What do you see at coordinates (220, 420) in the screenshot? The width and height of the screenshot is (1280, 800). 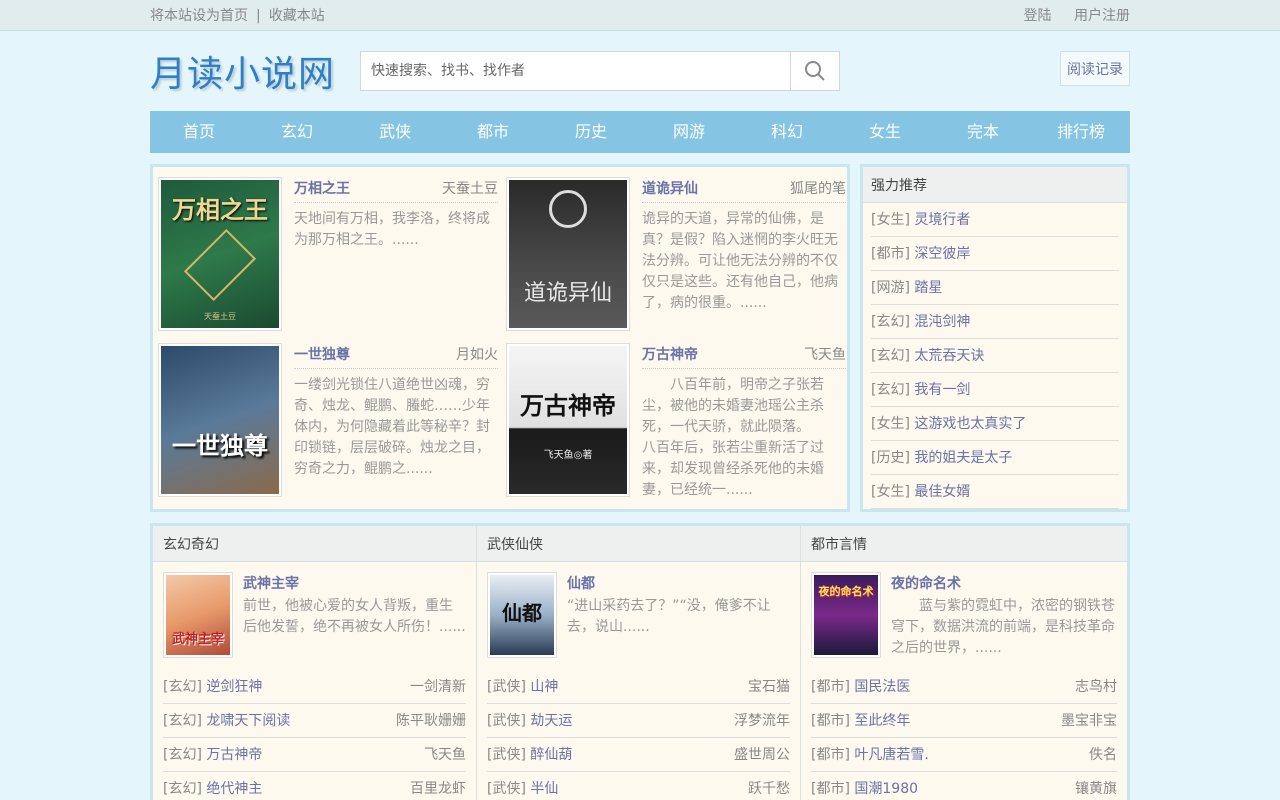 I see `book-cover: 一世独尊` at bounding box center [220, 420].